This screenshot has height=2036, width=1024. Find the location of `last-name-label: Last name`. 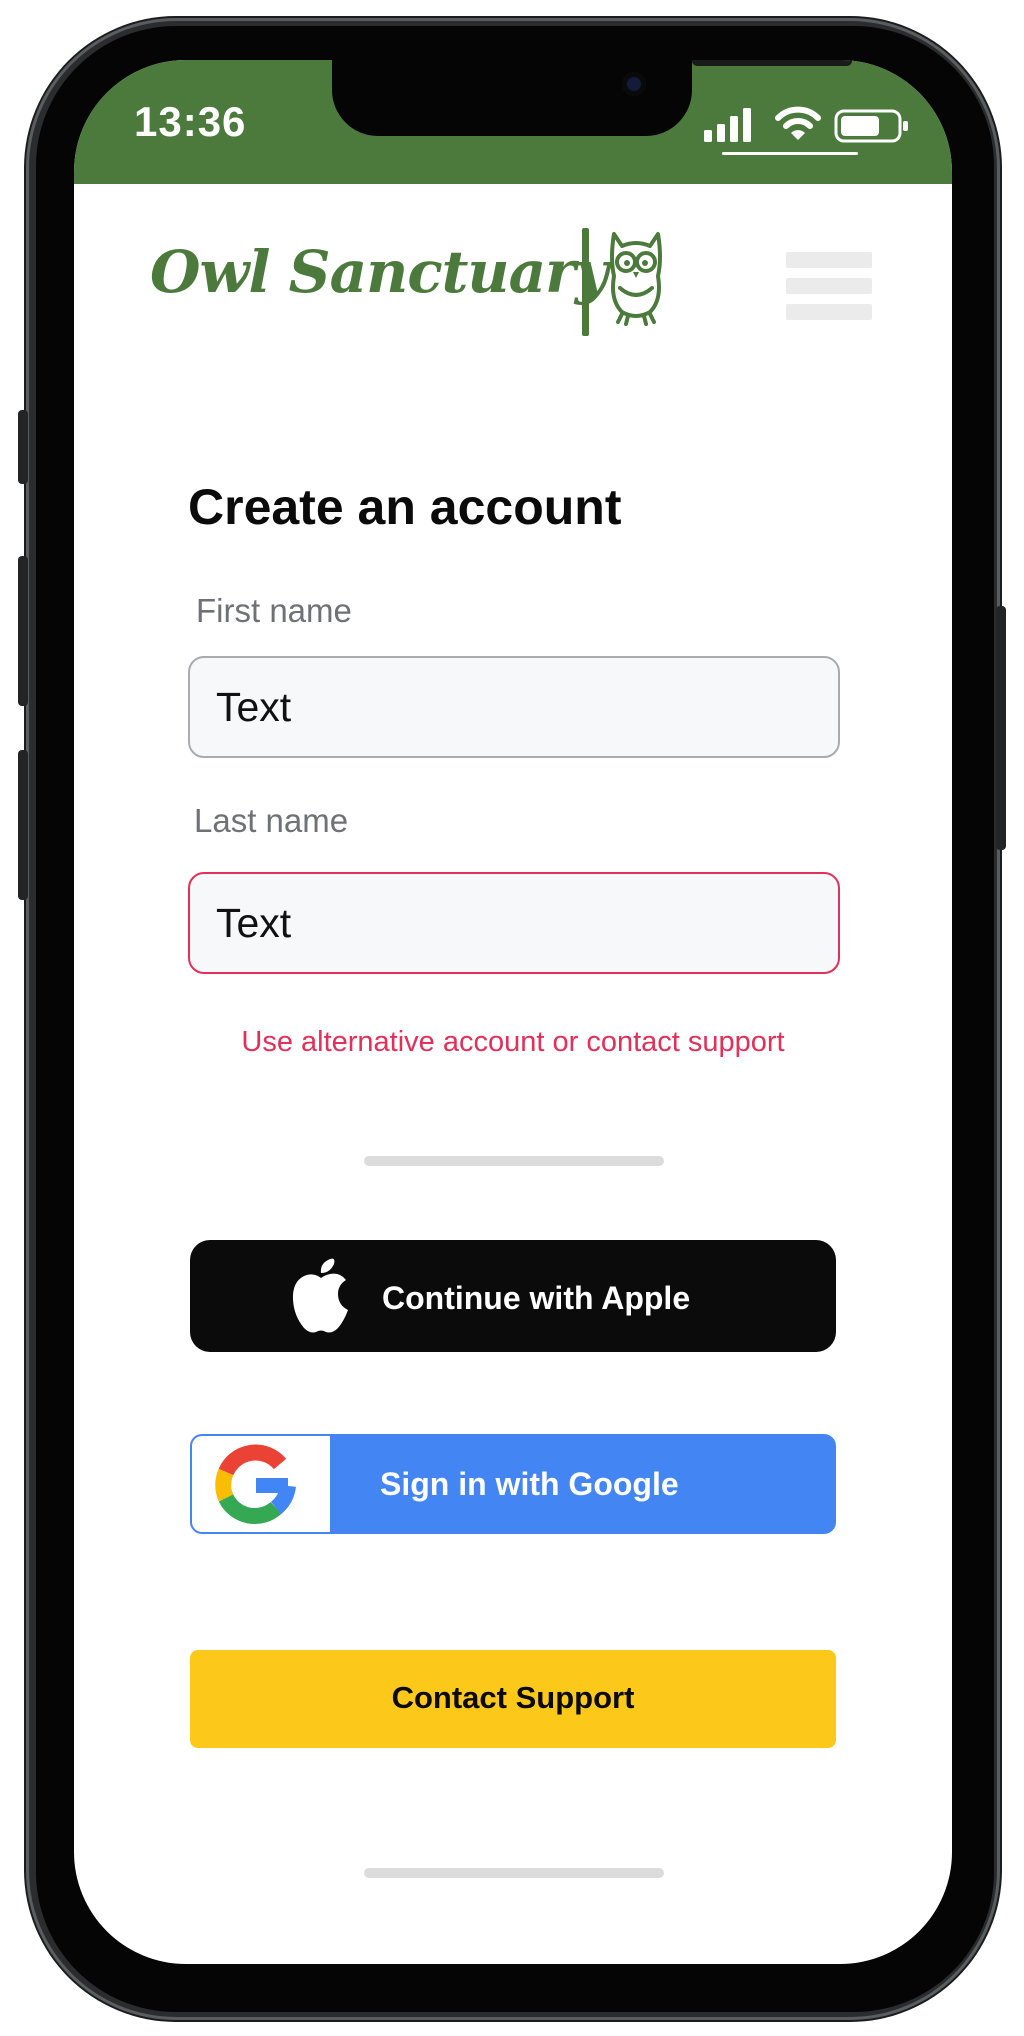

last-name-label: Last name is located at coordinates (271, 820).